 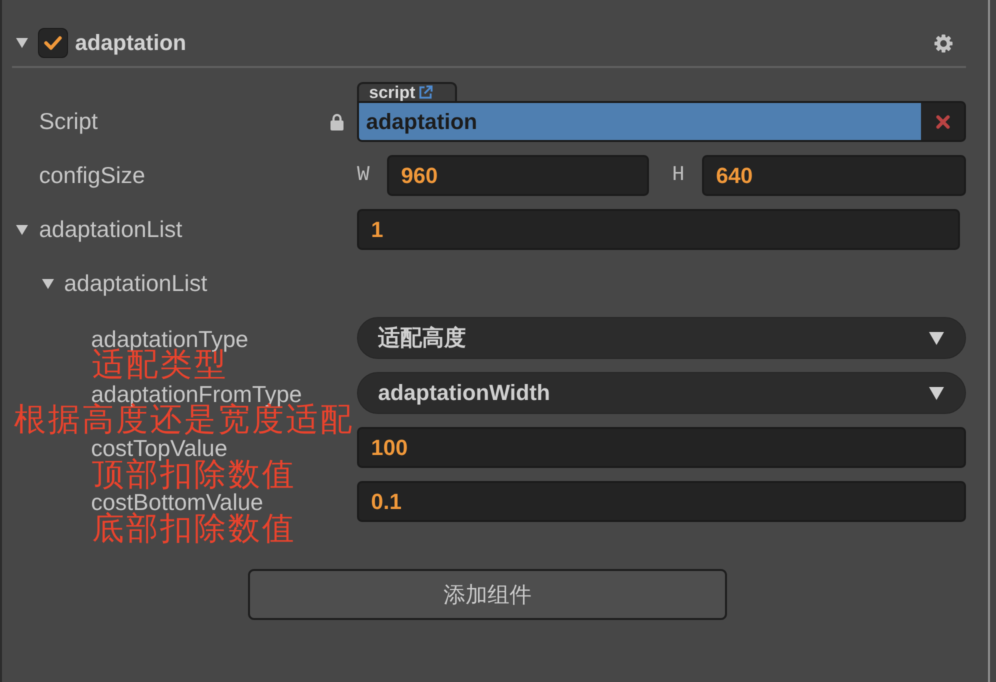 What do you see at coordinates (661, 447) in the screenshot?
I see `number-field: 100` at bounding box center [661, 447].